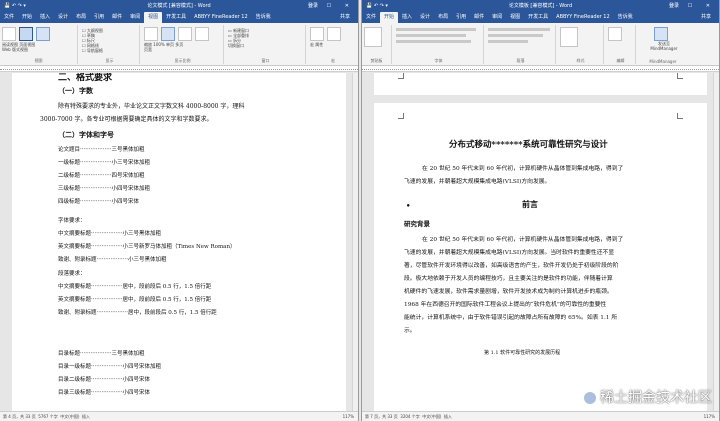 The height and width of the screenshot is (421, 720). I want to click on mindmanager-icon, so click(661, 34).